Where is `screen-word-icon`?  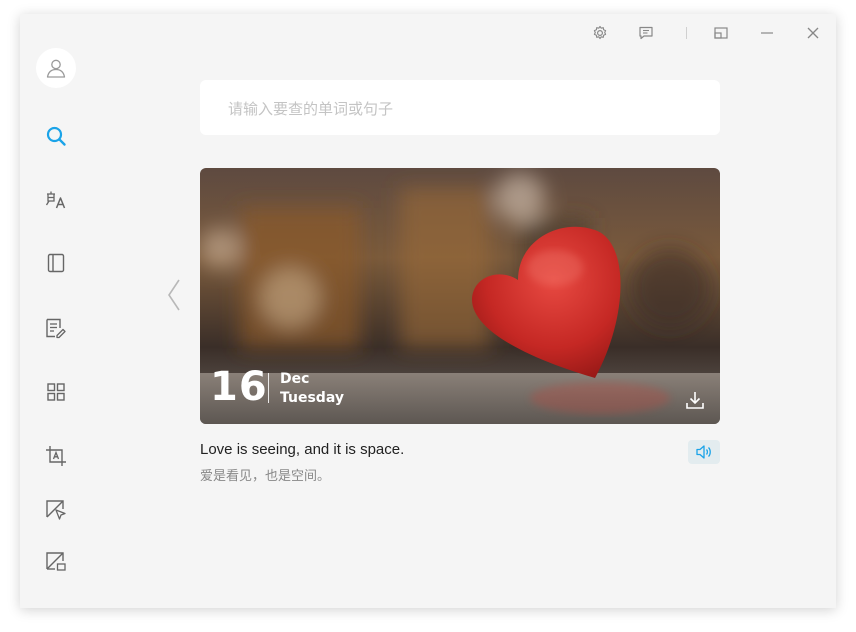
screen-word-icon is located at coordinates (56, 561).